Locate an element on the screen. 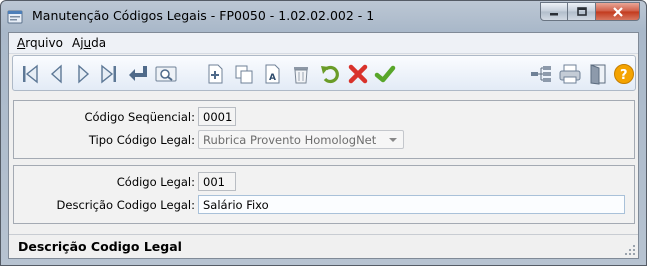 Image resolution: width=647 pixels, height=266 pixels. maximize-icon is located at coordinates (581, 11).